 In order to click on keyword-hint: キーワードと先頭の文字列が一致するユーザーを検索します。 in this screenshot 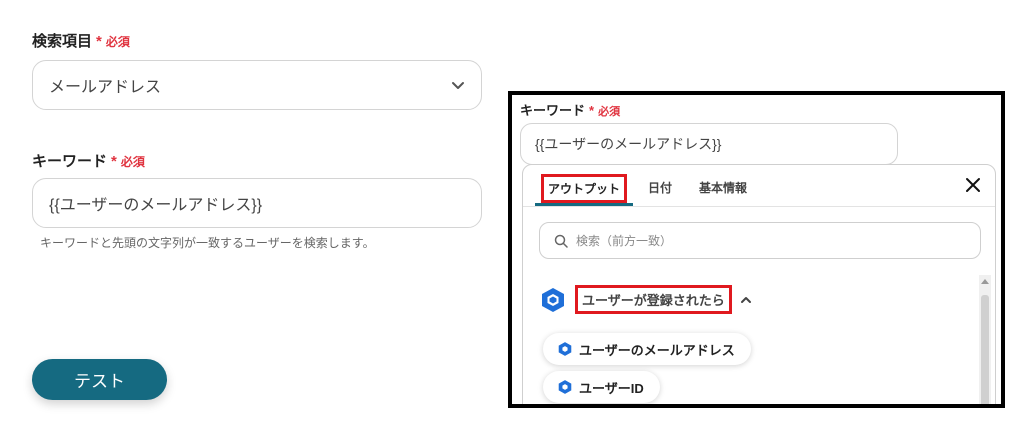, I will do `click(207, 243)`.